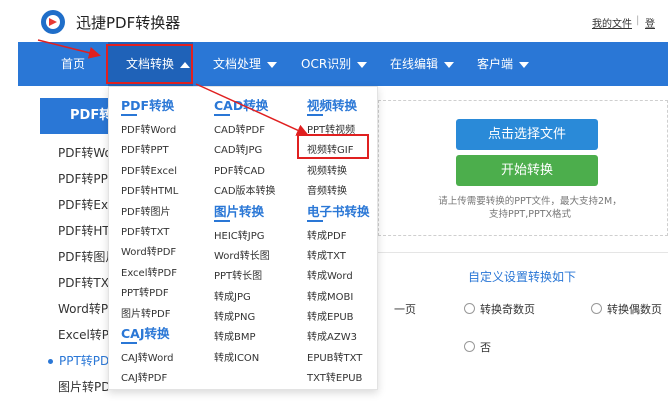 The height and width of the screenshot is (404, 668). Describe the element at coordinates (527, 134) in the screenshot. I see `choose-file-button: 点击选择文件` at that location.